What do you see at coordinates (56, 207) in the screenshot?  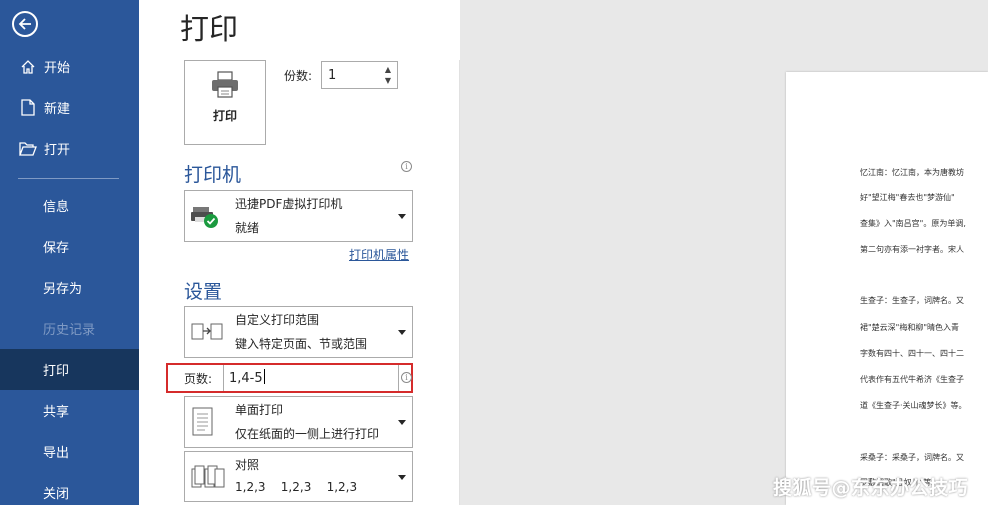 I see `sidebar-item-label: 信息` at bounding box center [56, 207].